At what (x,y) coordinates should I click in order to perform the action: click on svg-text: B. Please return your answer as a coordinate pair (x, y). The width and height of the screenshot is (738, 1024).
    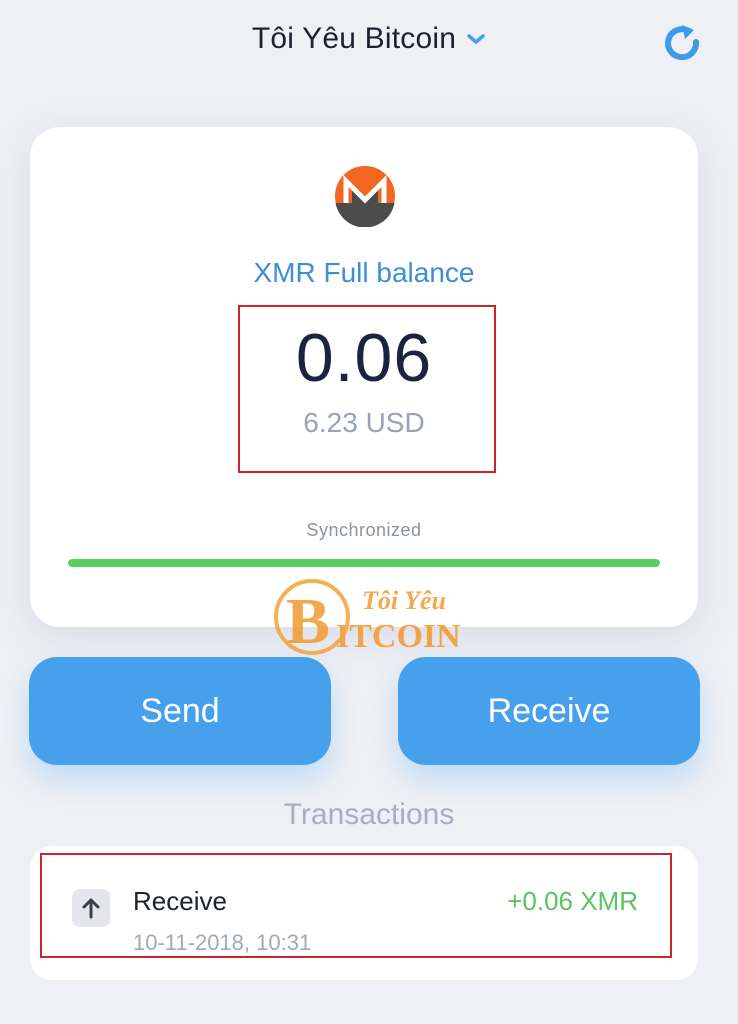
    Looking at the image, I should click on (308, 621).